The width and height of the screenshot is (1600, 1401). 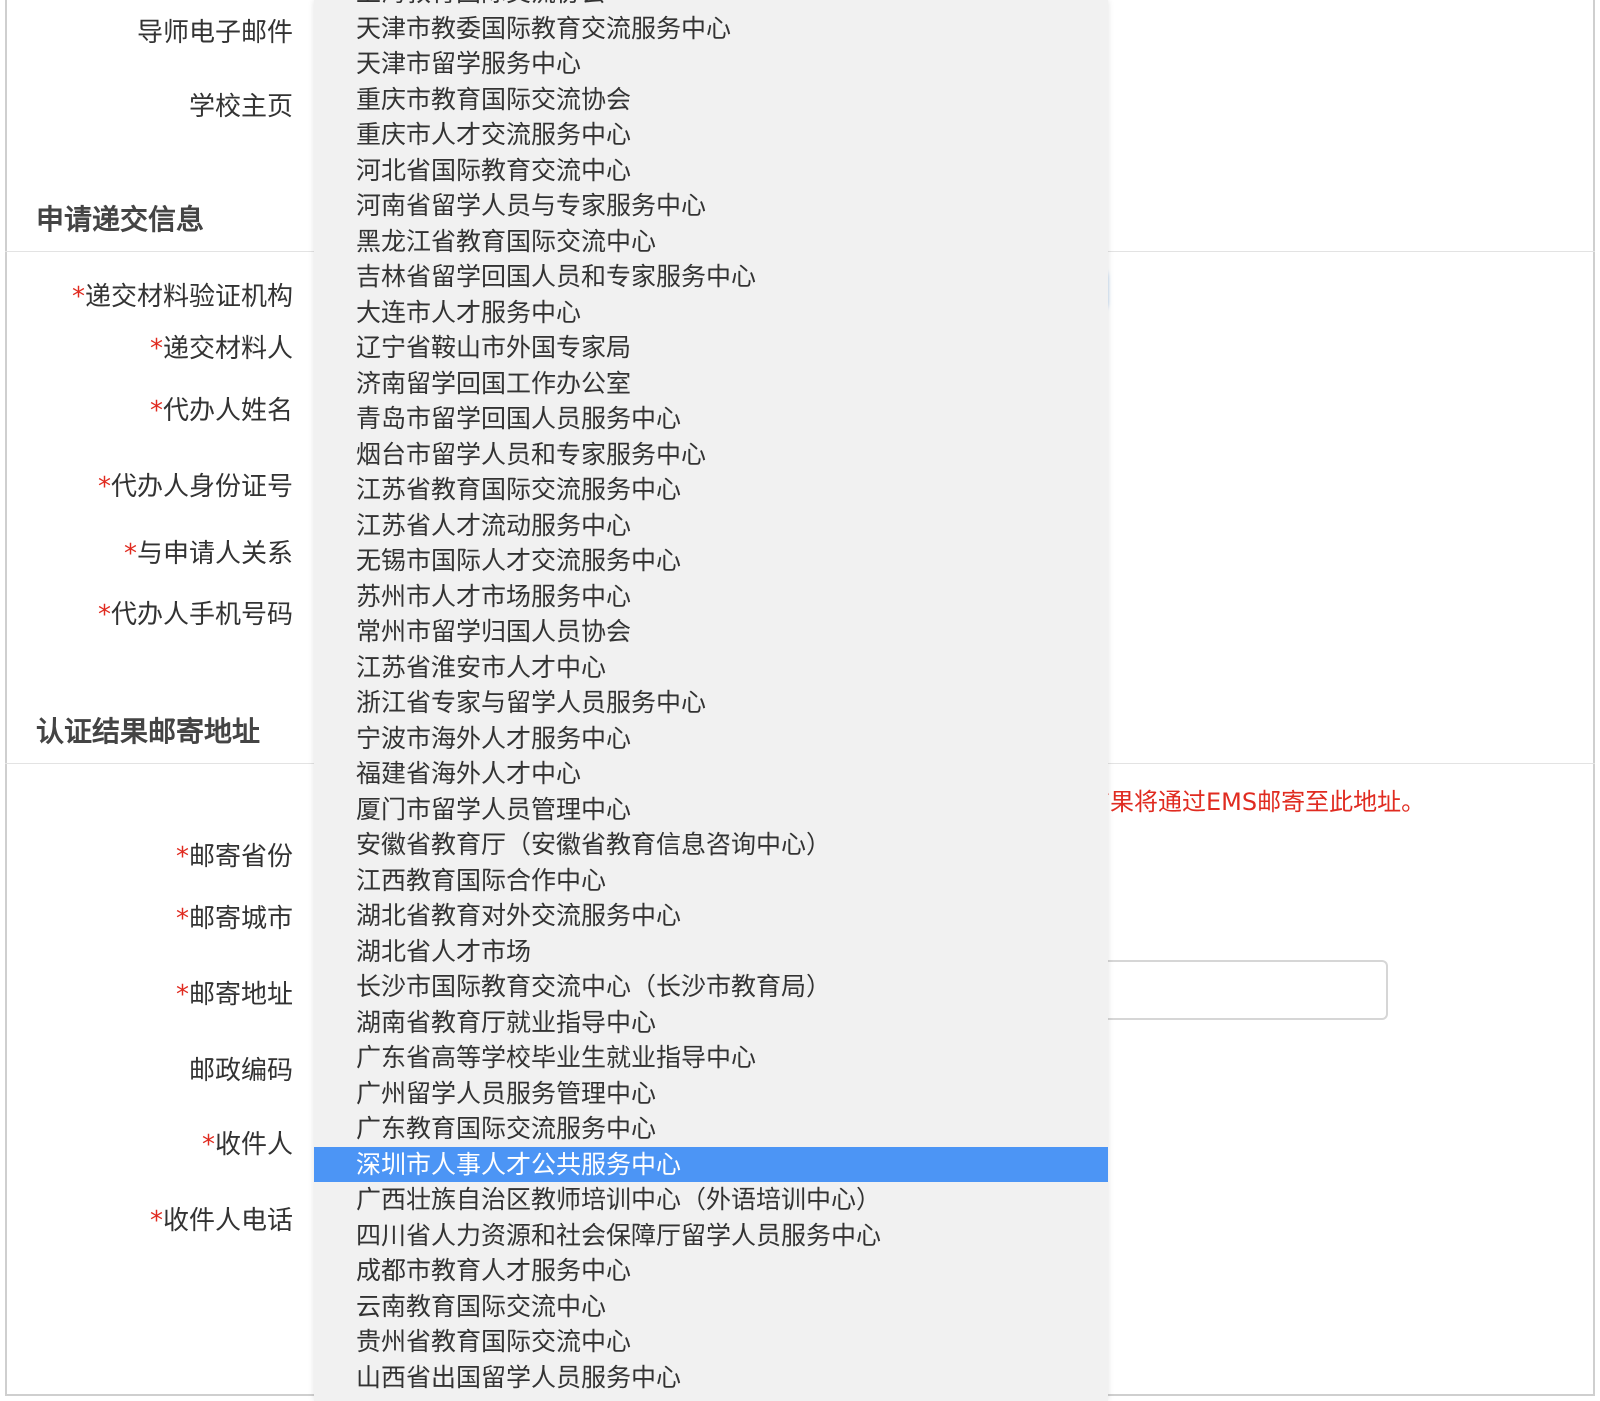 I want to click on dropdown-option: 广东省高等学校毕业生就业指导中心, so click(x=711, y=1058).